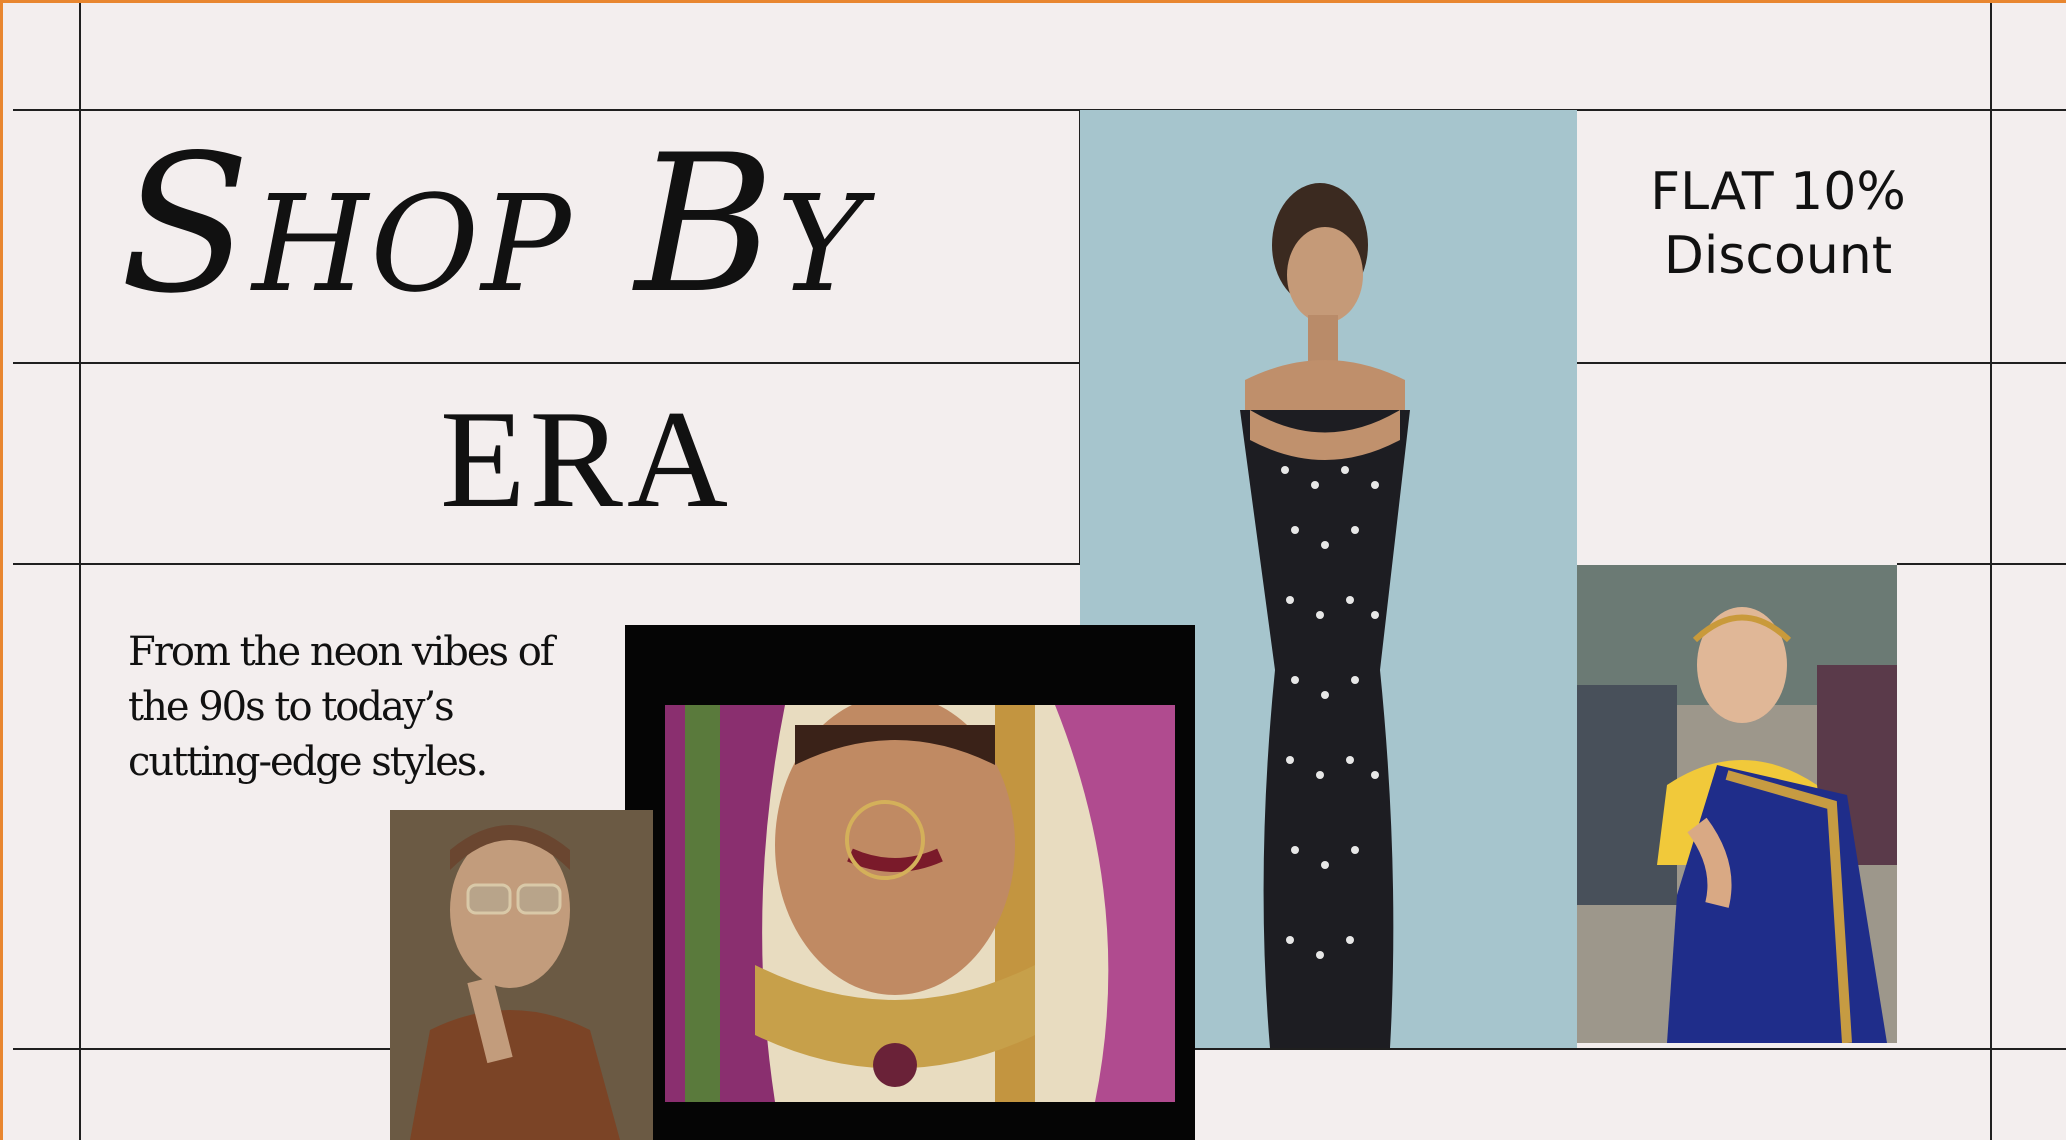 The image size is (2066, 1140). I want to click on page-title: Shop By, so click(493, 224).